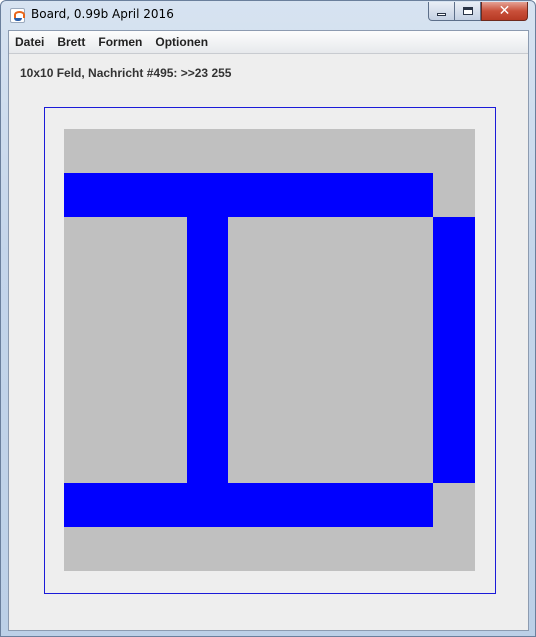 The height and width of the screenshot is (637, 536). What do you see at coordinates (29, 42) in the screenshot?
I see `menu-datei: Datei` at bounding box center [29, 42].